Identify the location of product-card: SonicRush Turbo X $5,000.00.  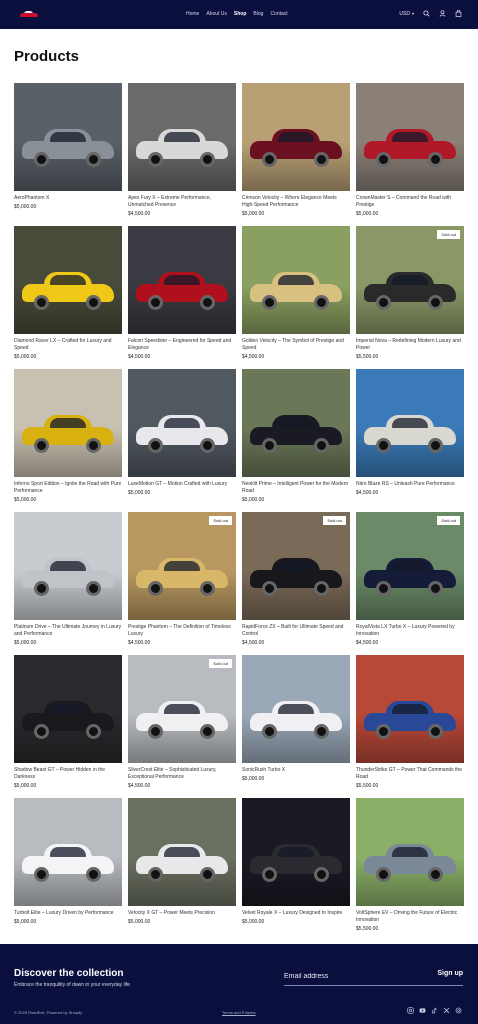
(296, 725).